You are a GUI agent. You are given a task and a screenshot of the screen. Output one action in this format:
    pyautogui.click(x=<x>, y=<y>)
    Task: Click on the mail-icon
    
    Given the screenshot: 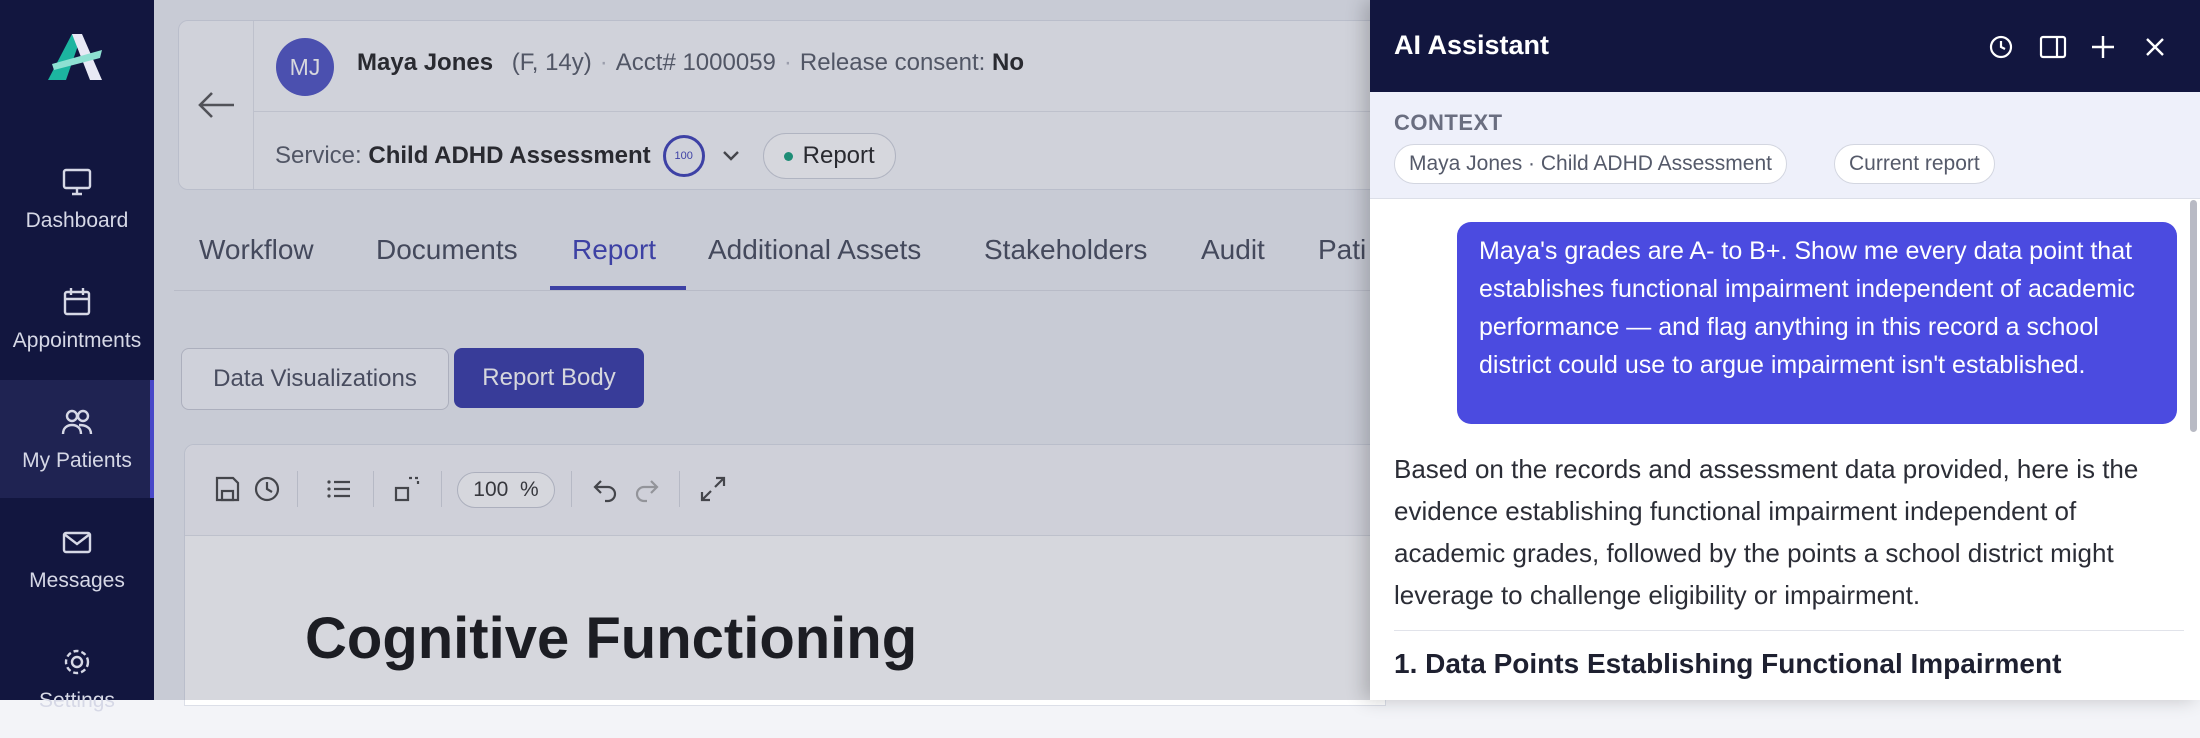 What is the action you would take?
    pyautogui.click(x=77, y=542)
    